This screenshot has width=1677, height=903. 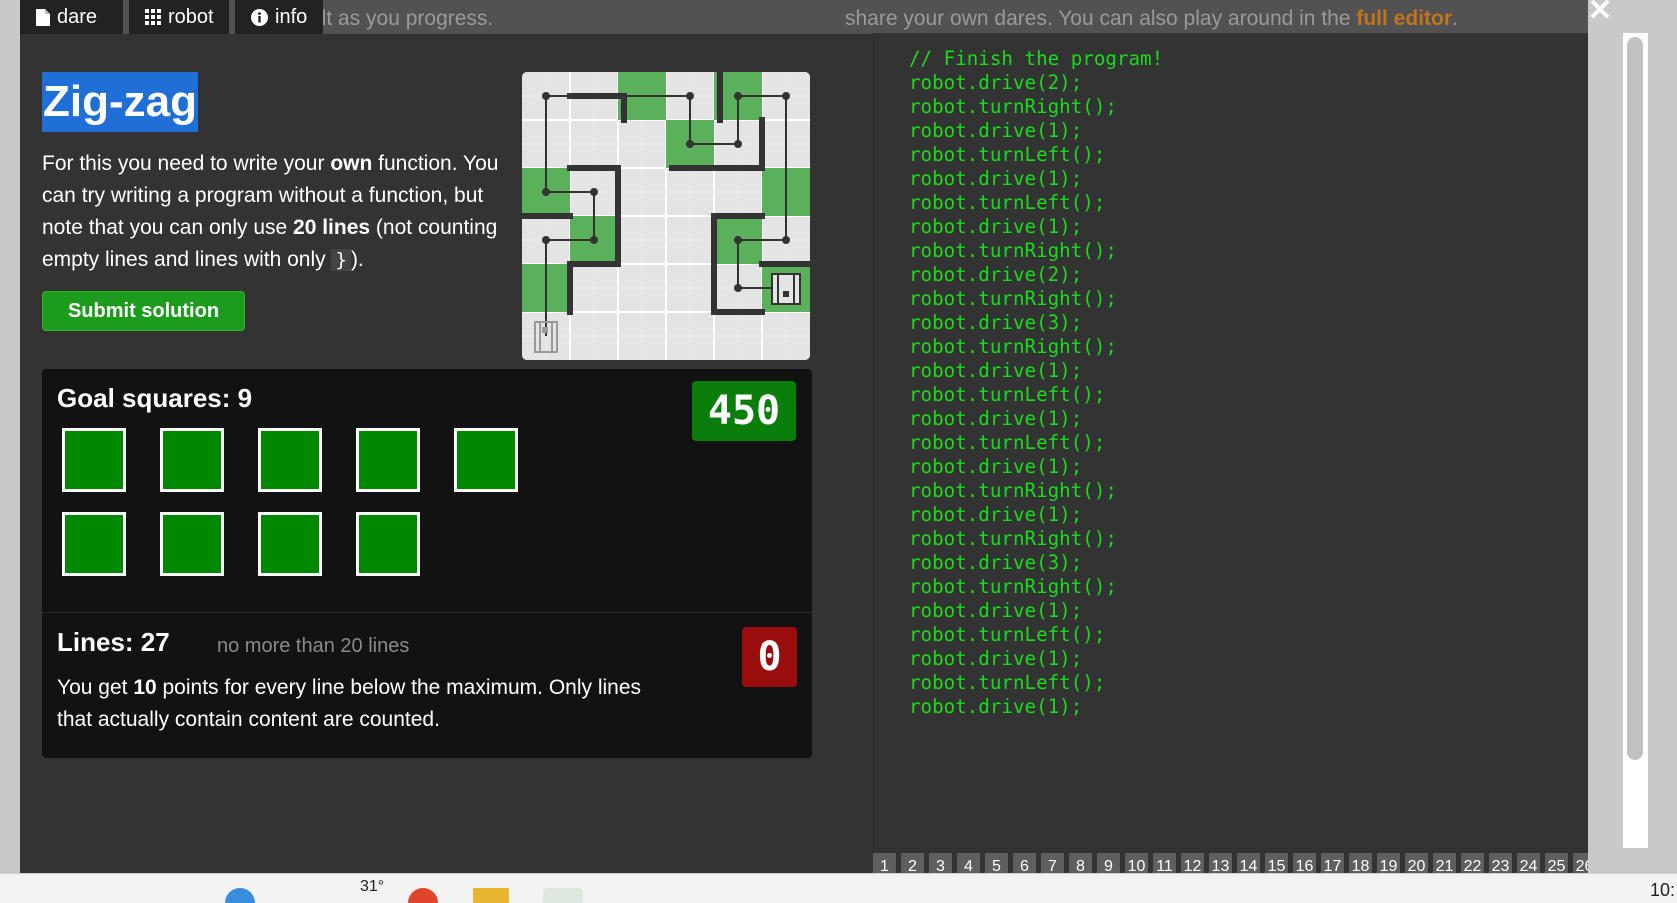 I want to click on tab-dare: dare, so click(x=71, y=17).